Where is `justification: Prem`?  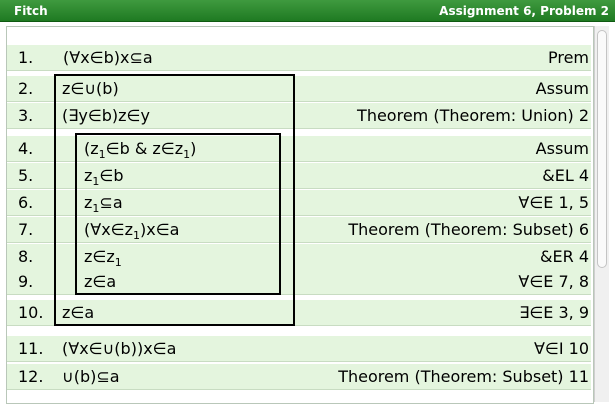
justification: Prem is located at coordinates (568, 57).